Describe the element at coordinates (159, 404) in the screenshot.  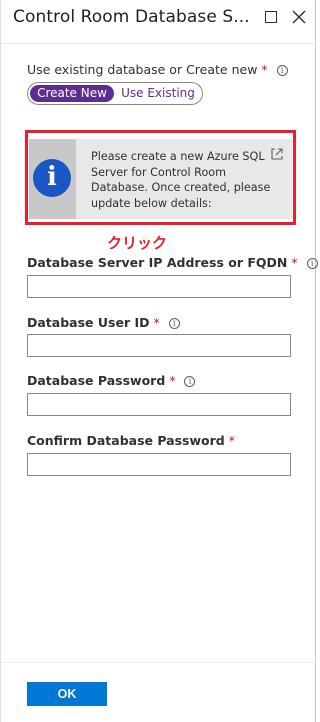
I see `password-input` at that location.